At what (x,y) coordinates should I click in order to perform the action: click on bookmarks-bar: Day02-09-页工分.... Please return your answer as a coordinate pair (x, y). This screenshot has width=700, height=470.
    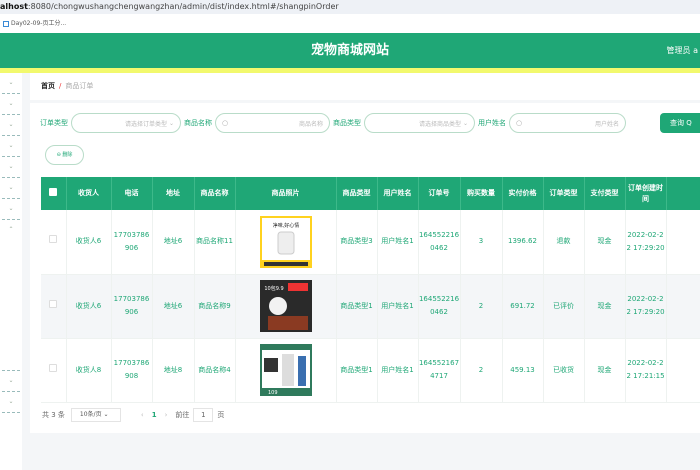
    Looking at the image, I should click on (350, 23).